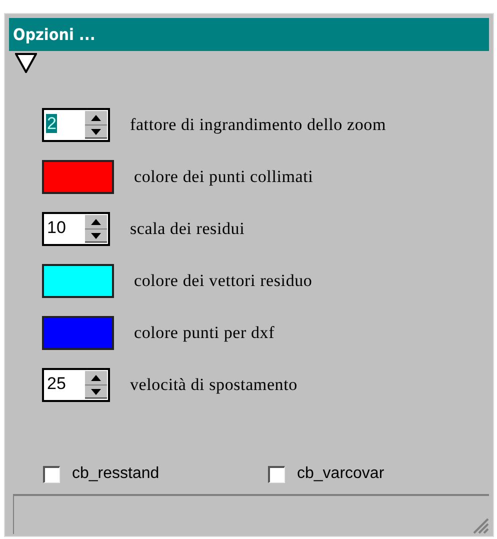  I want to click on option-label: colore punti per dxf, so click(204, 333).